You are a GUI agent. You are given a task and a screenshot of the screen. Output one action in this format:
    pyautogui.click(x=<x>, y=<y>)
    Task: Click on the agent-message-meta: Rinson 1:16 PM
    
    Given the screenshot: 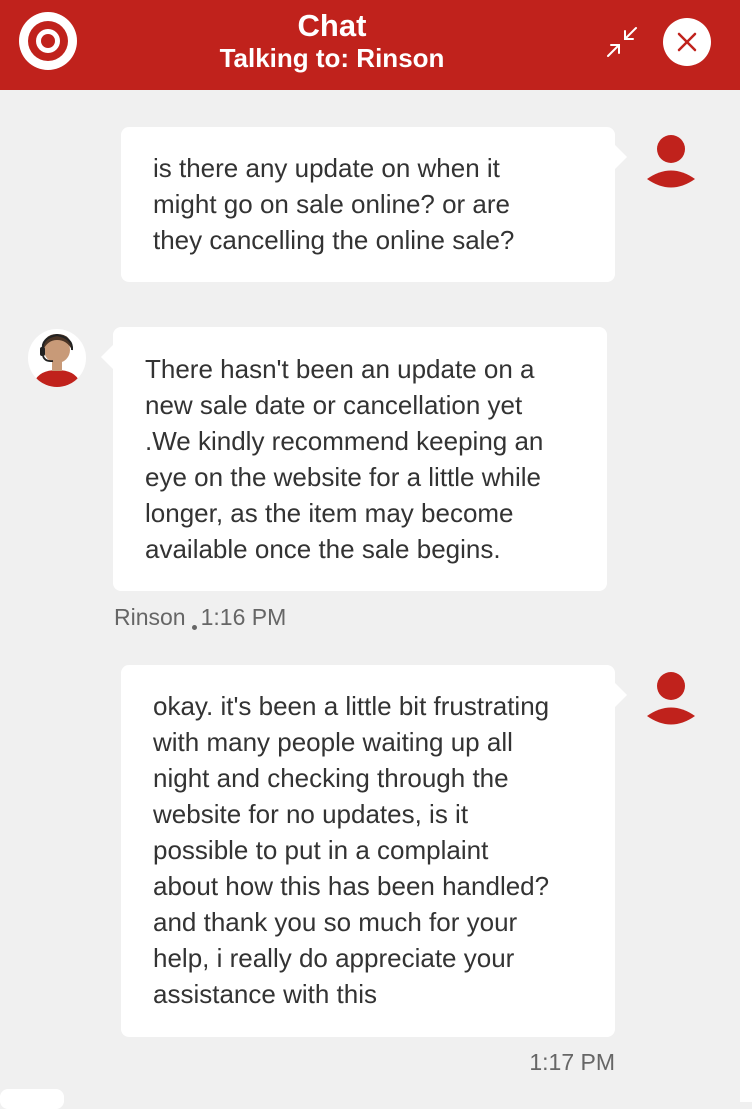 What is the action you would take?
    pyautogui.click(x=200, y=617)
    